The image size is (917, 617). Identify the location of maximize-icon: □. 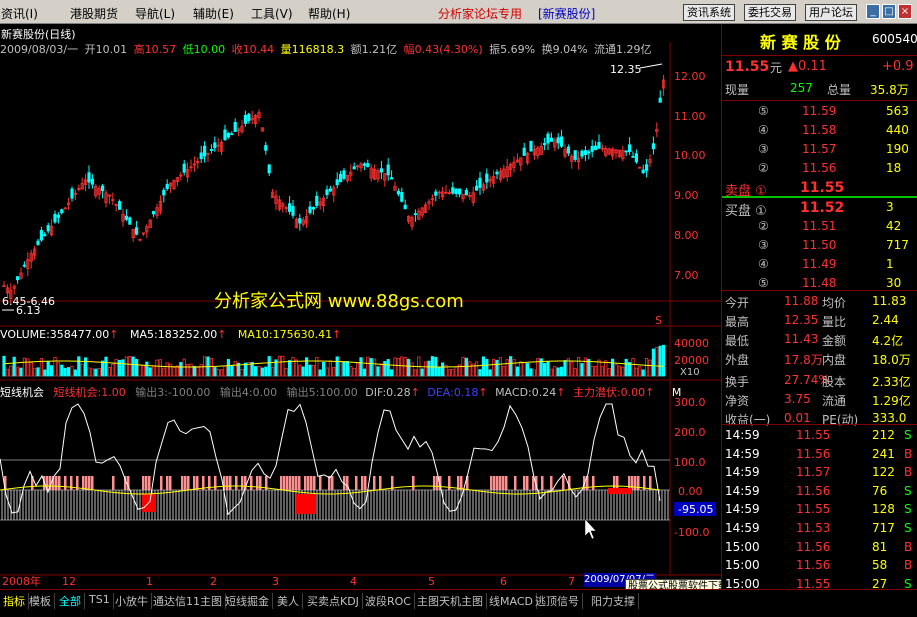
(889, 11).